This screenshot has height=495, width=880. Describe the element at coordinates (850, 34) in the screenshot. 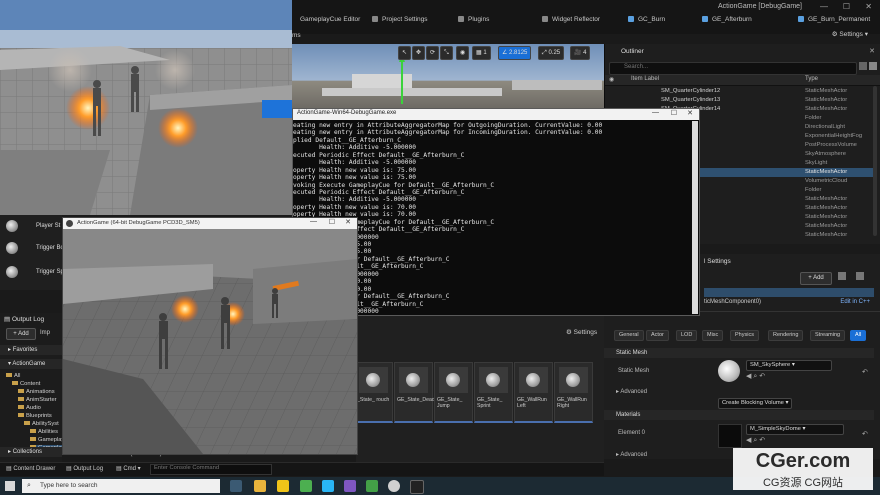

I see `editor-settings-button: ⚙ Settings ▾` at that location.